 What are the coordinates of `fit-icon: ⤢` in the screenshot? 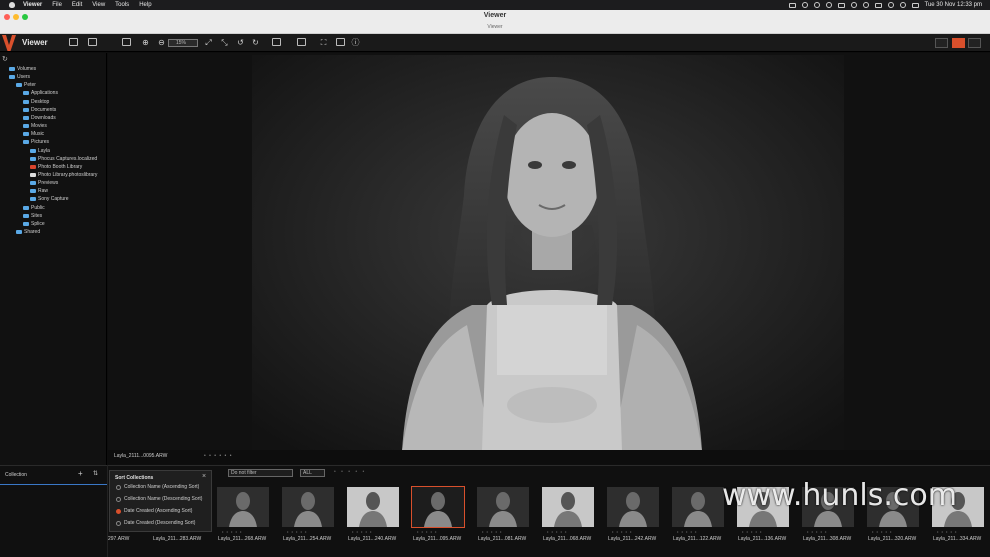 It's located at (208, 42).